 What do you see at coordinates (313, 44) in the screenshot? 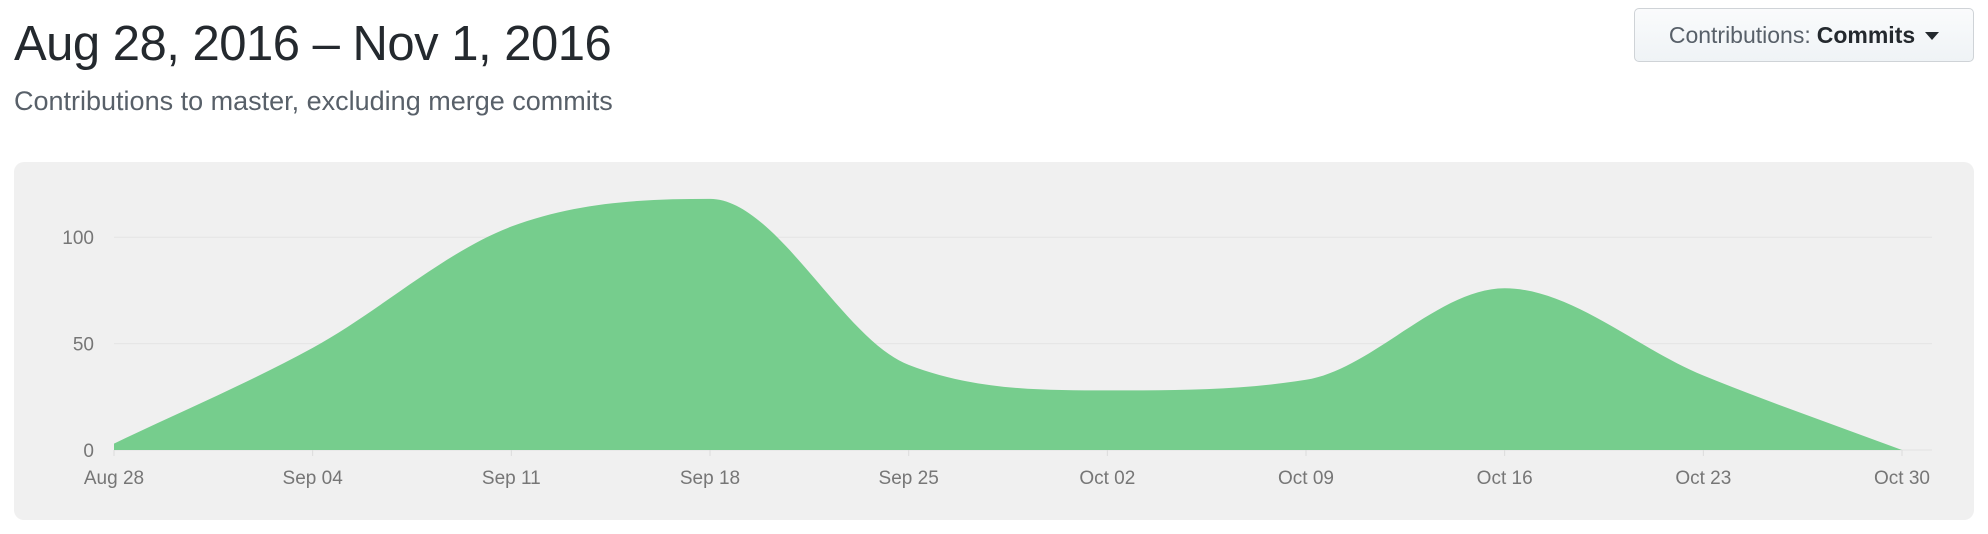
I see `date-range-title: Aug 28, 2016 – Nov 1, 2016` at bounding box center [313, 44].